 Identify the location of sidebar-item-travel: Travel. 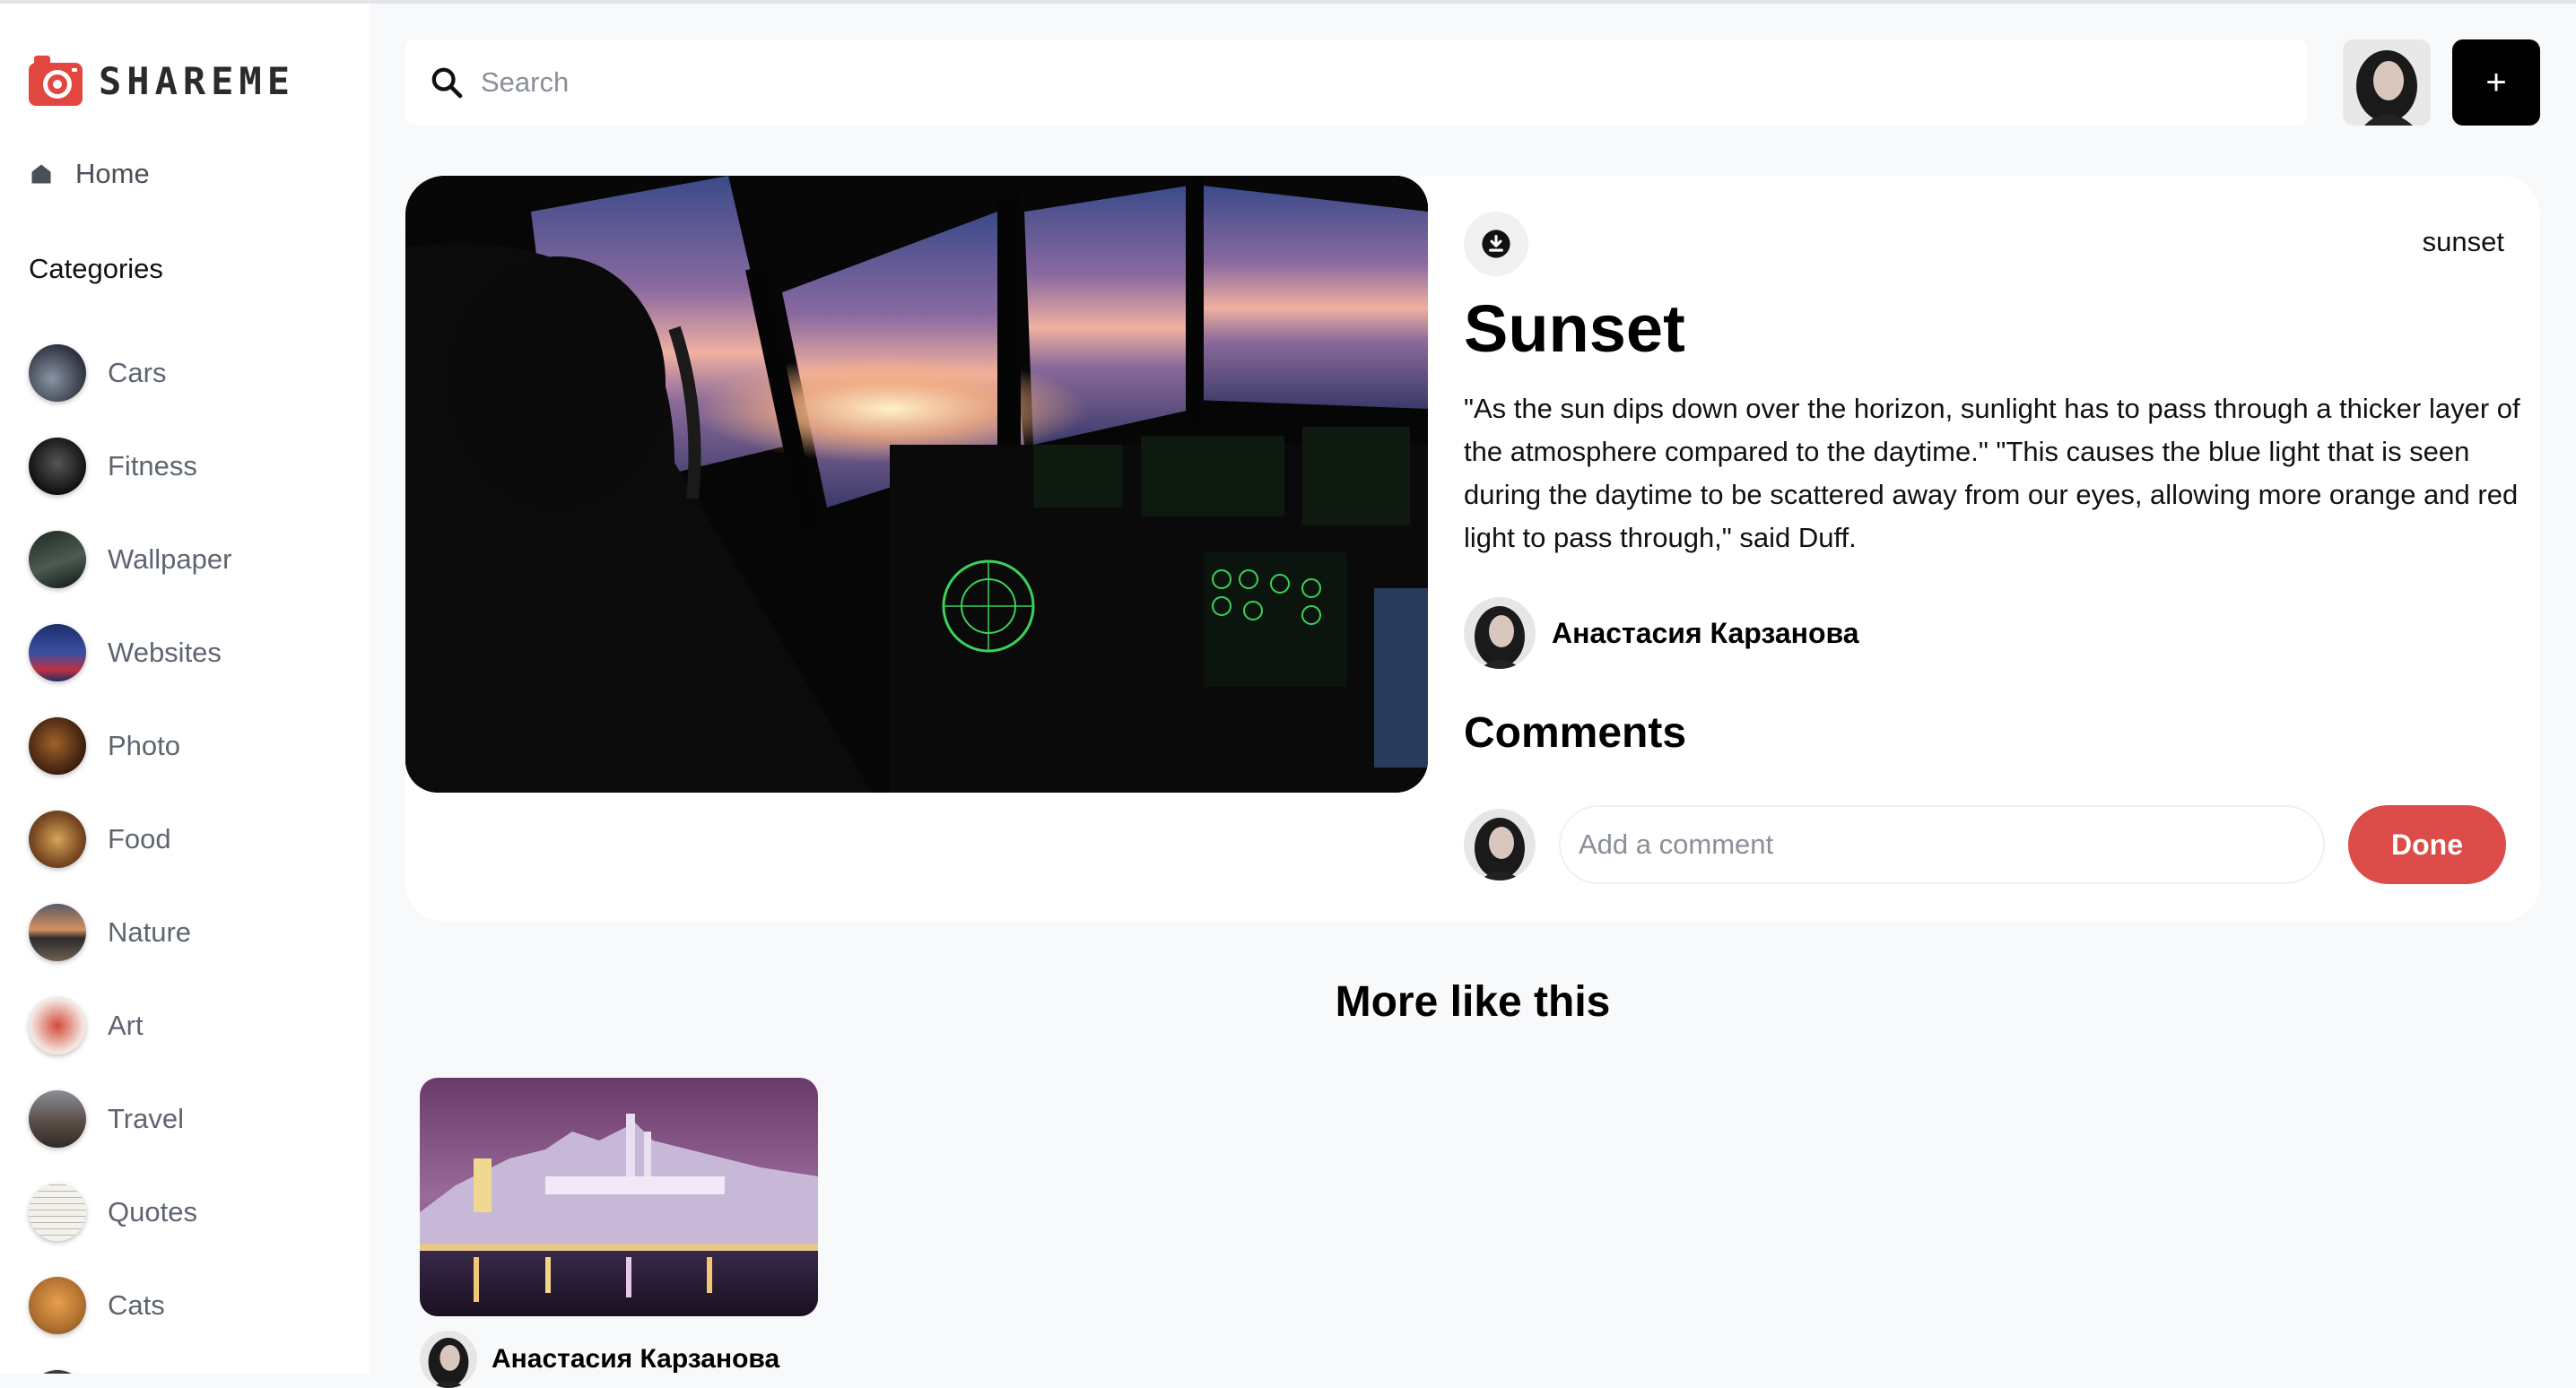
(130, 1119).